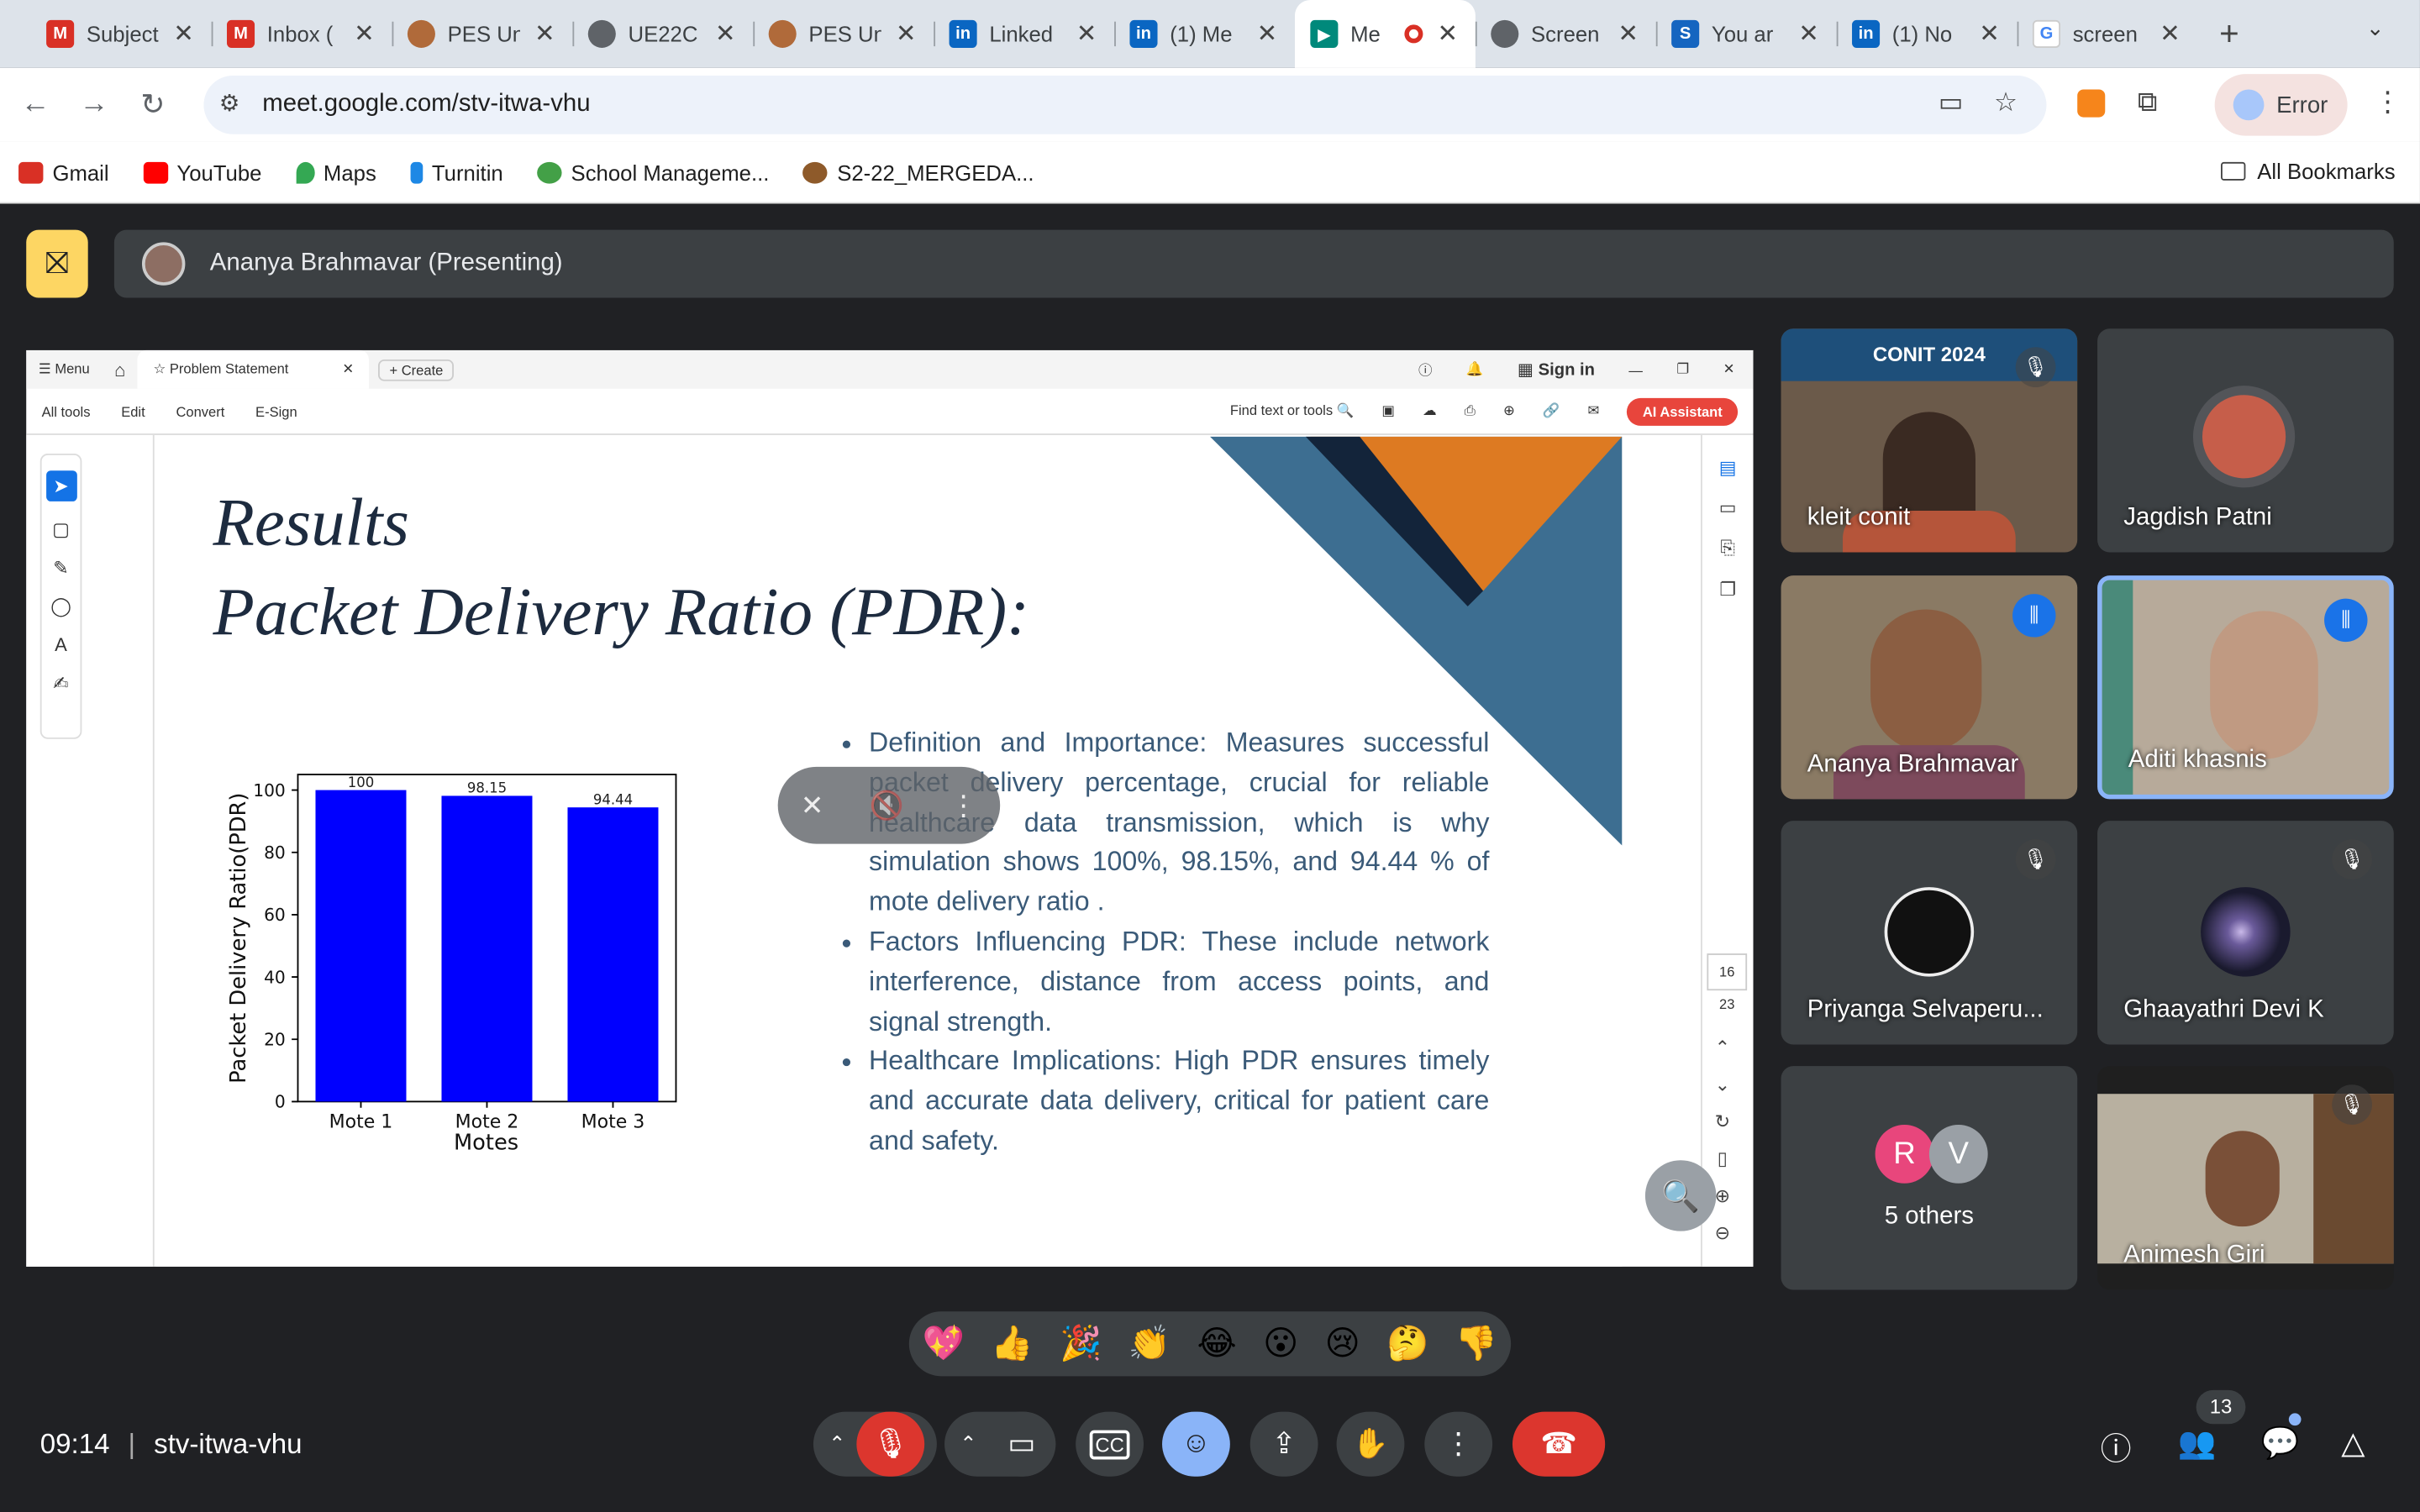 Image resolution: width=2420 pixels, height=1512 pixels. I want to click on bookmarks-panel-icon: ⎘, so click(1728, 548).